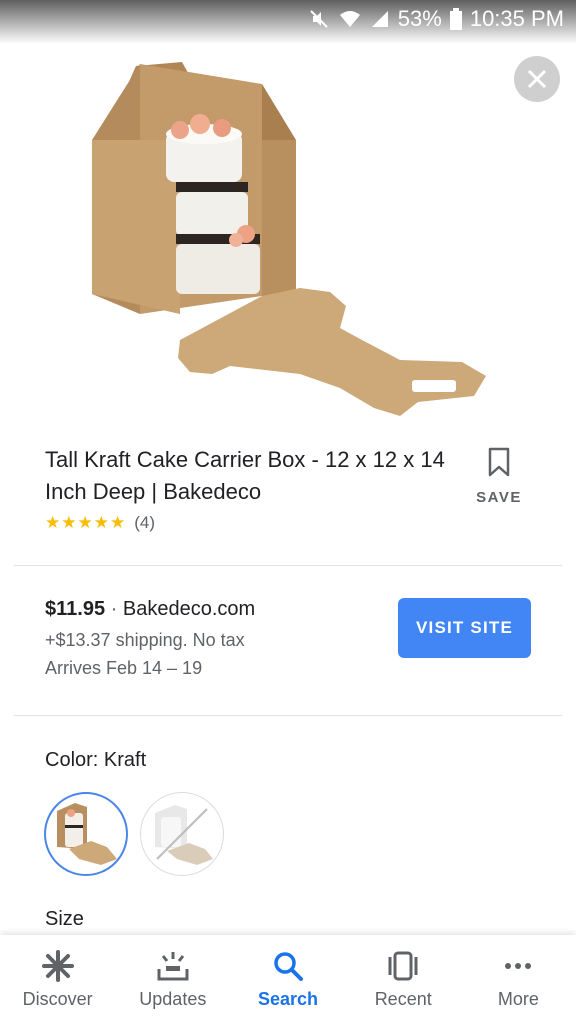 Image resolution: width=576 pixels, height=1024 pixels. Describe the element at coordinates (173, 966) in the screenshot. I see `updates-tray-icon` at that location.